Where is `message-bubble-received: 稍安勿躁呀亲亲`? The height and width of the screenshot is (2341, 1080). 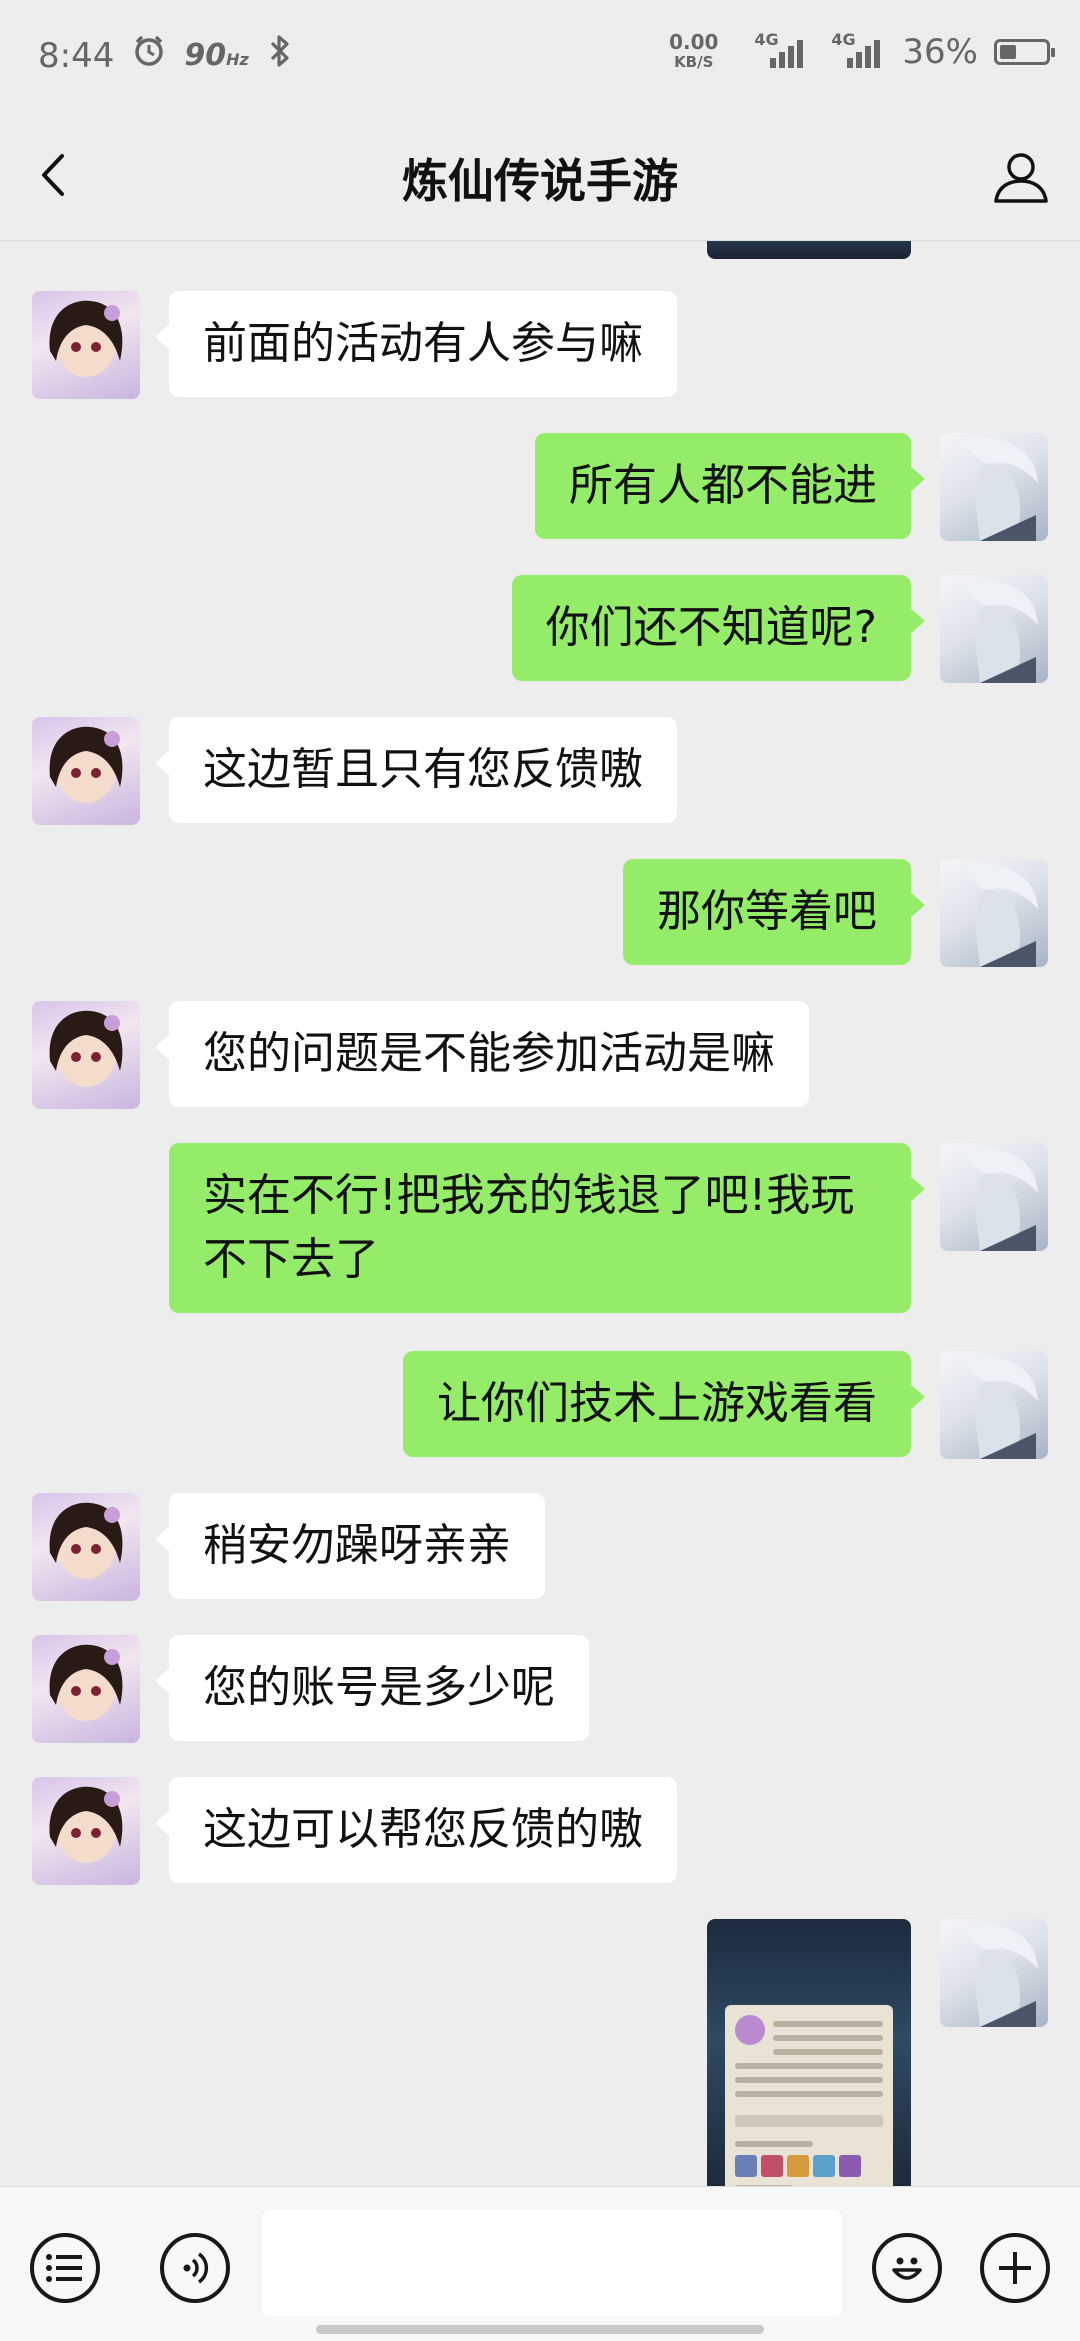
message-bubble-received: 稍安勿躁呀亲亲 is located at coordinates (350, 1546).